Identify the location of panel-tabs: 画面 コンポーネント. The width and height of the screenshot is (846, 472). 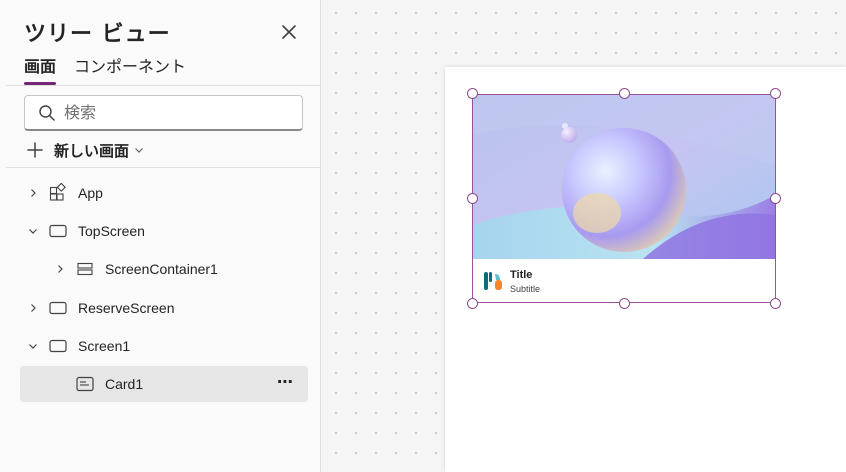
(105, 71).